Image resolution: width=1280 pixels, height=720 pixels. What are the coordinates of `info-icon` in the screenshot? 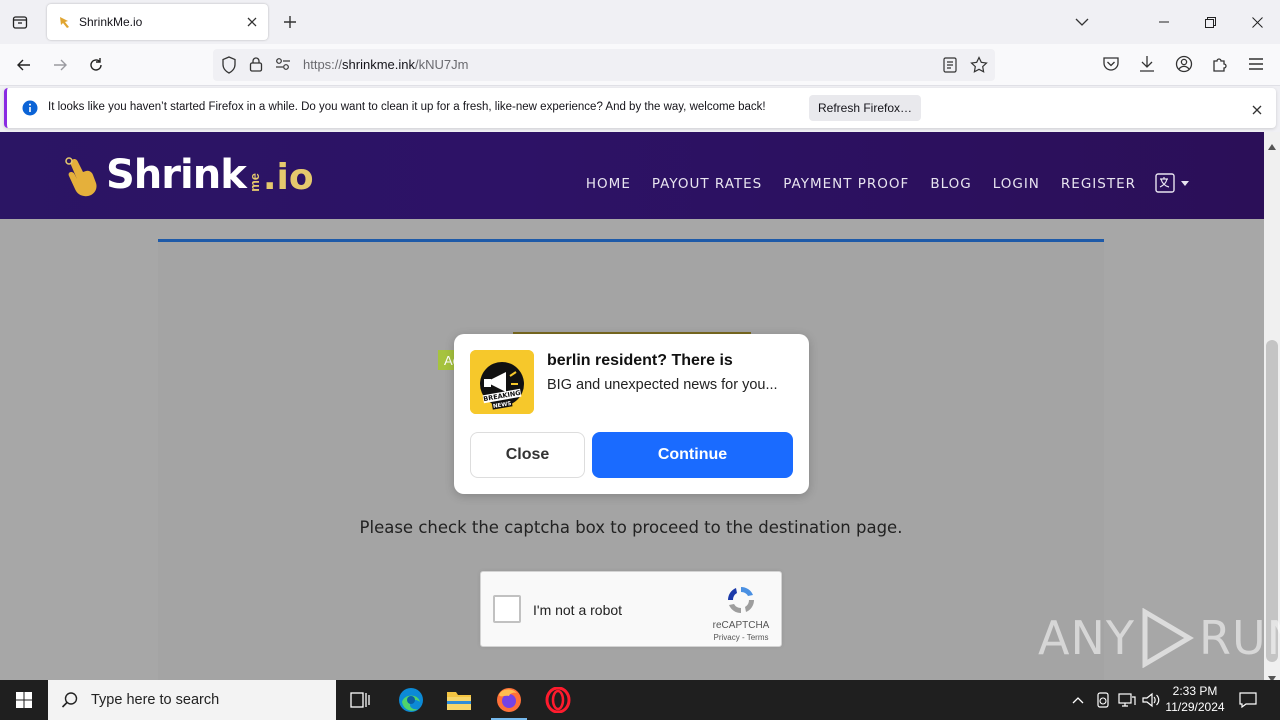 It's located at (30, 110).